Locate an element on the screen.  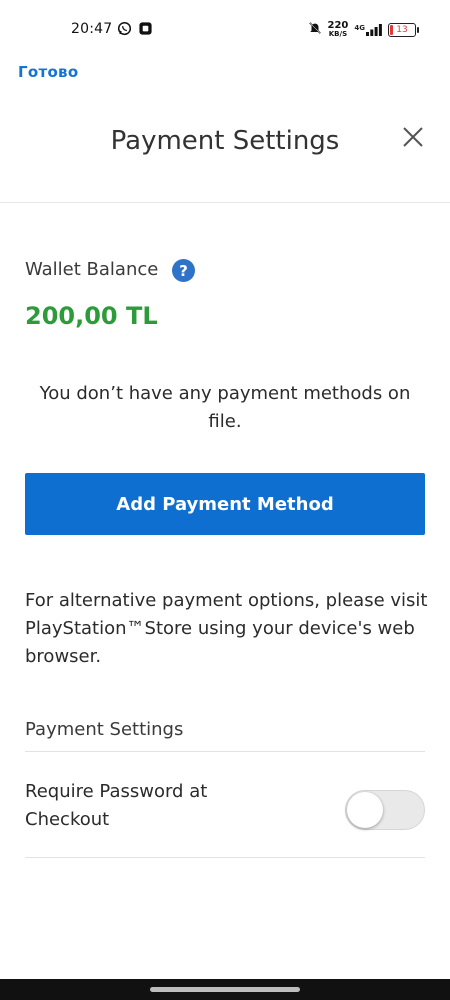
battery-level: 13 is located at coordinates (402, 29).